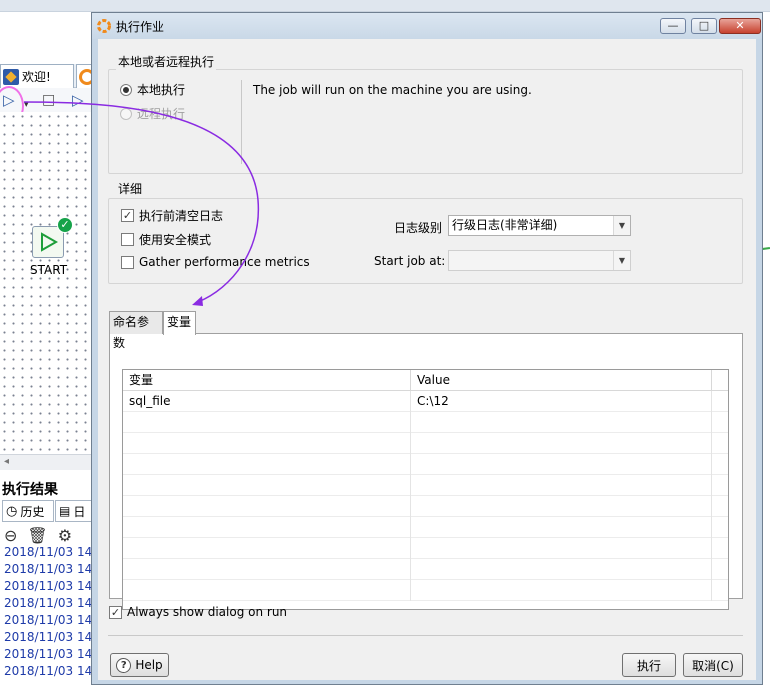  Describe the element at coordinates (30, 490) in the screenshot. I see `results-title: 执行结果` at that location.